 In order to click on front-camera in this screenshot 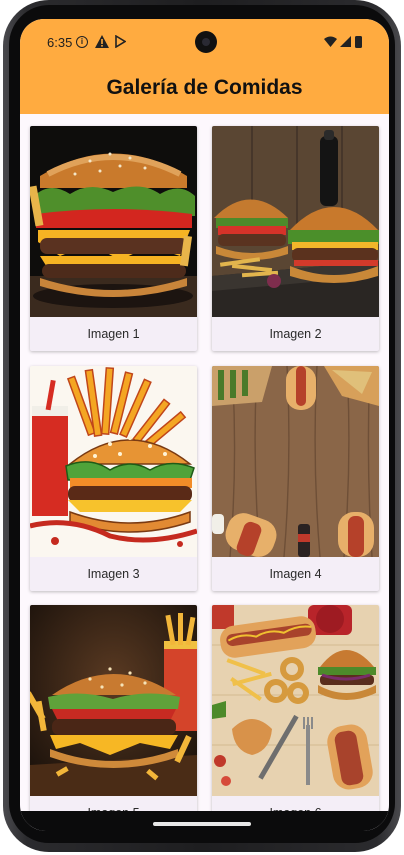, I will do `click(206, 42)`.